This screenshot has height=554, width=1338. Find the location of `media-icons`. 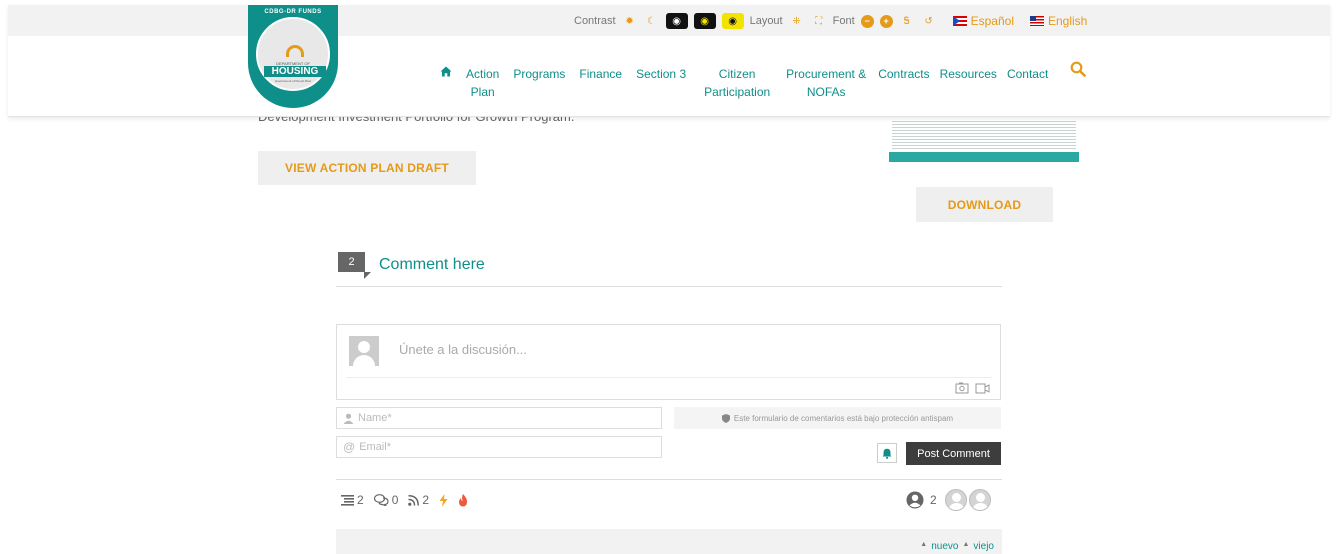

media-icons is located at coordinates (972, 388).